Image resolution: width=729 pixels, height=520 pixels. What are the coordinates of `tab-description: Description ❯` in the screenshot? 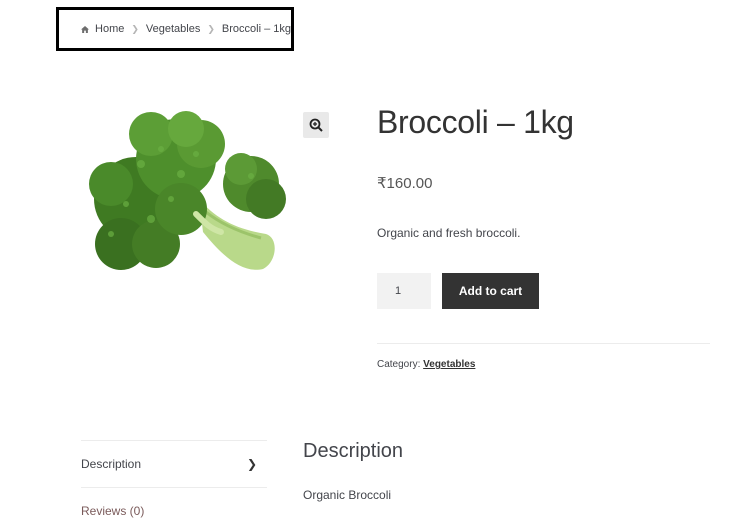 It's located at (174, 463).